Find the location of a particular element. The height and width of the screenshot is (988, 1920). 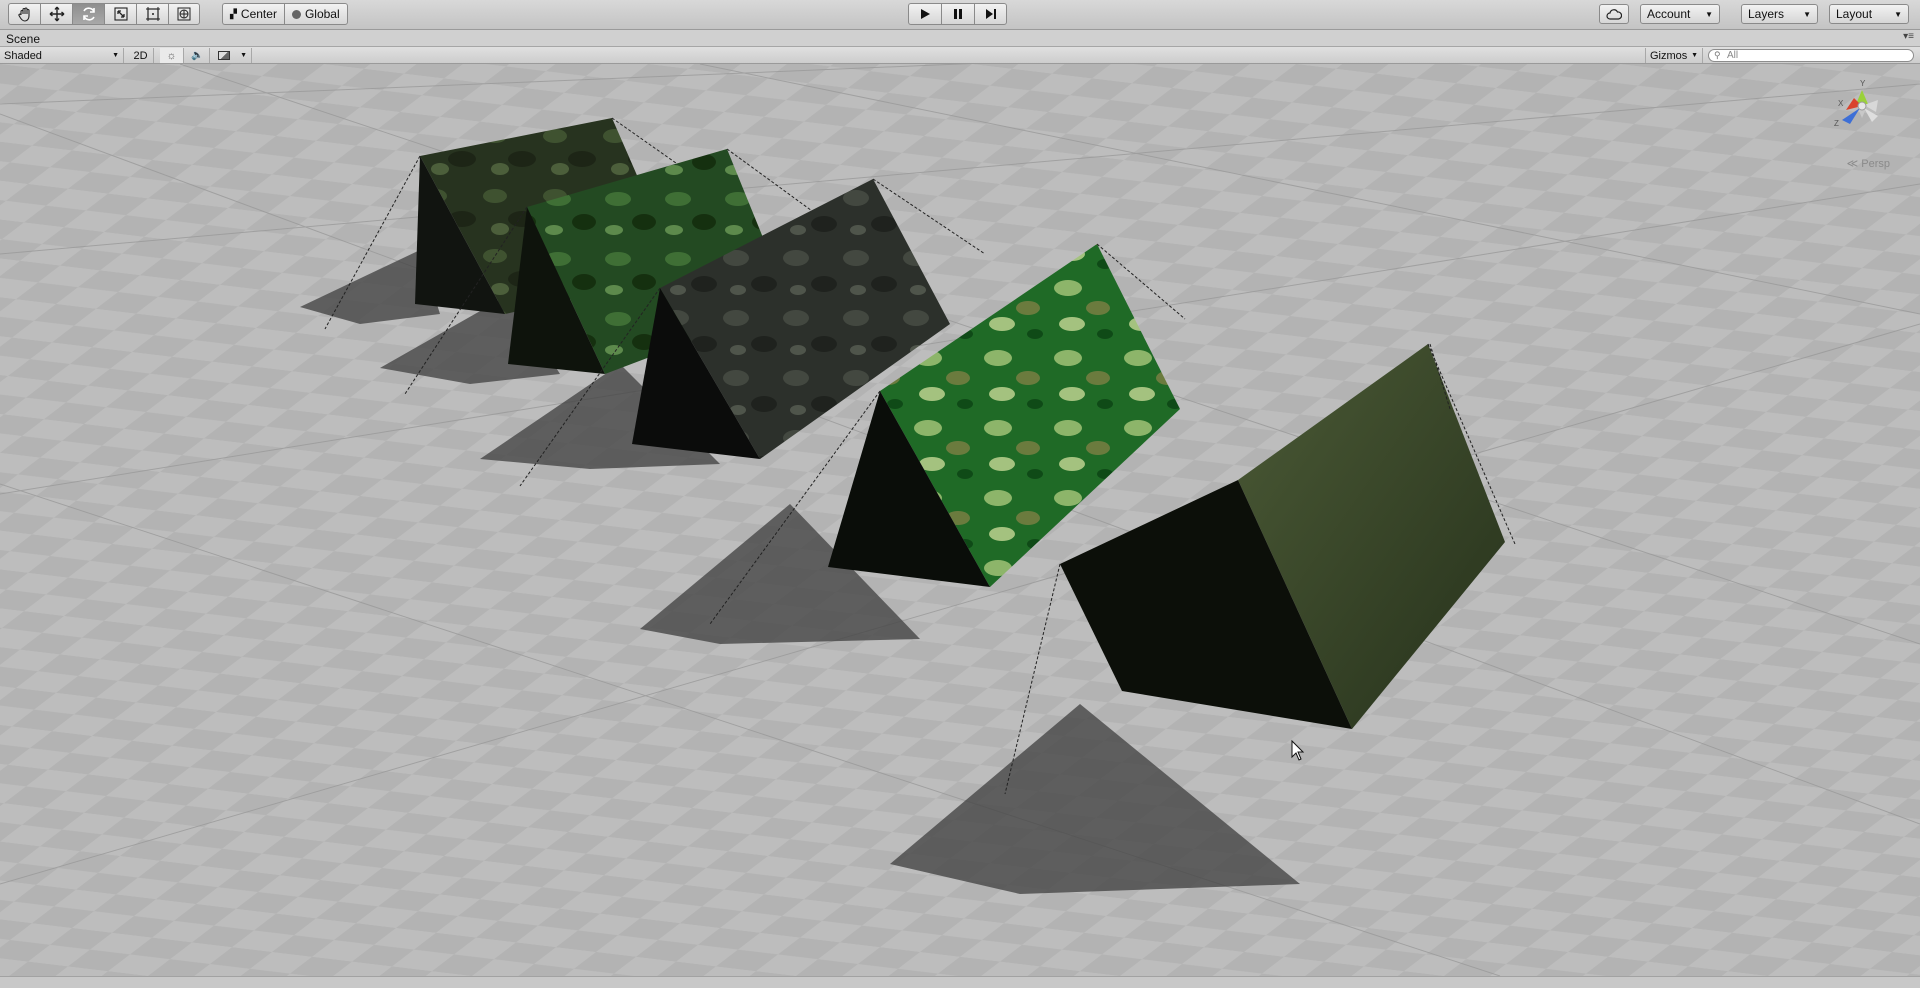

pivot-rotation-label: Global is located at coordinates (322, 14).